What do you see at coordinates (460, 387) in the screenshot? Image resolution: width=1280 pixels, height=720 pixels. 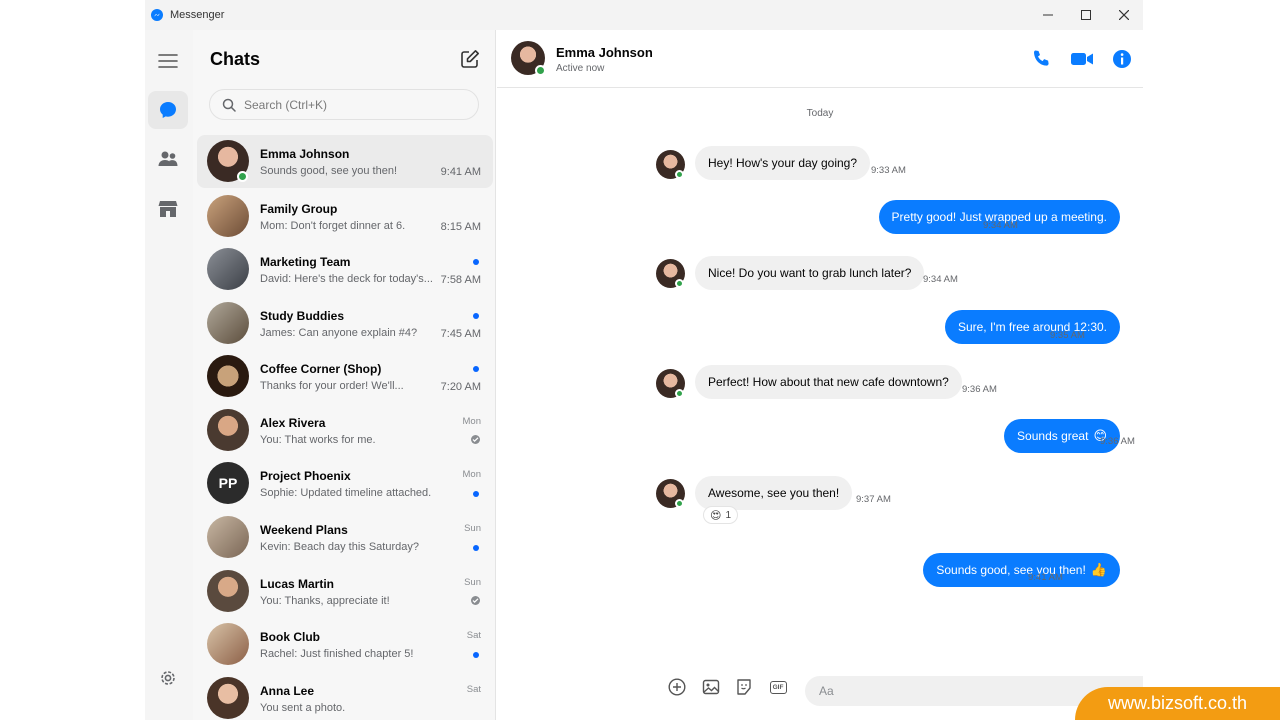 I see `conversation-time: 7:20 AM` at bounding box center [460, 387].